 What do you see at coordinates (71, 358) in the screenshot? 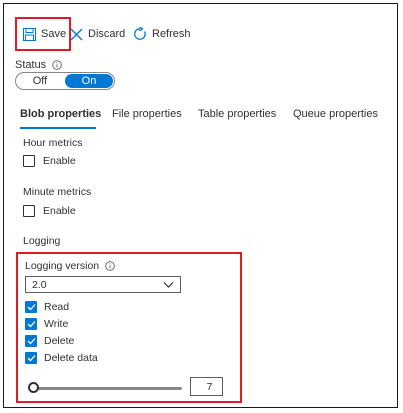
I see `logging-delete-data-label: Delete data` at bounding box center [71, 358].